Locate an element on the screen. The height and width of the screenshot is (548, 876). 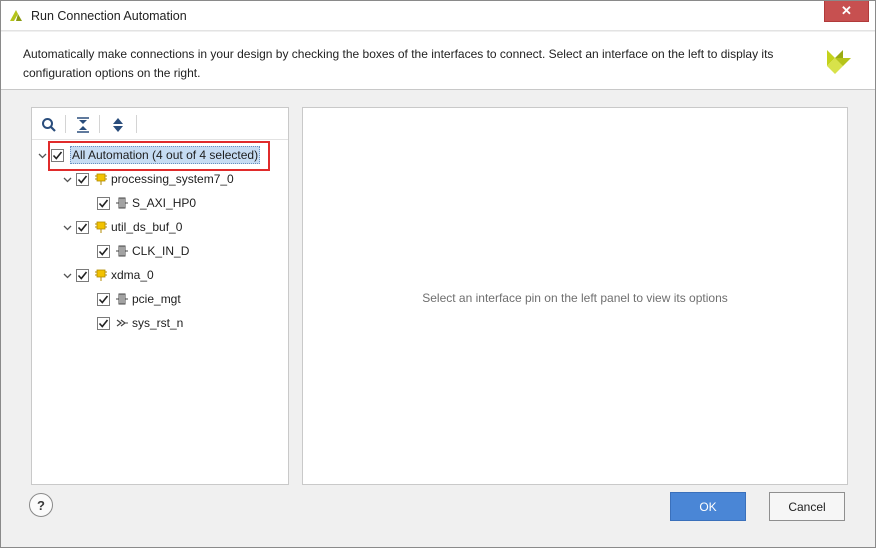
reset-pin-icon is located at coordinates (122, 323).